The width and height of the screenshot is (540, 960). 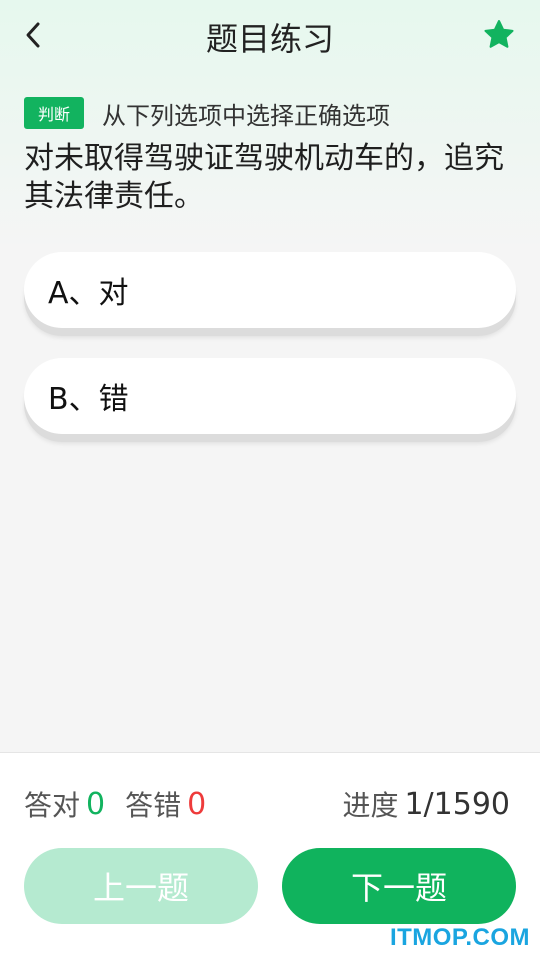 What do you see at coordinates (269, 39) in the screenshot?
I see `page-title: 题目练习` at bounding box center [269, 39].